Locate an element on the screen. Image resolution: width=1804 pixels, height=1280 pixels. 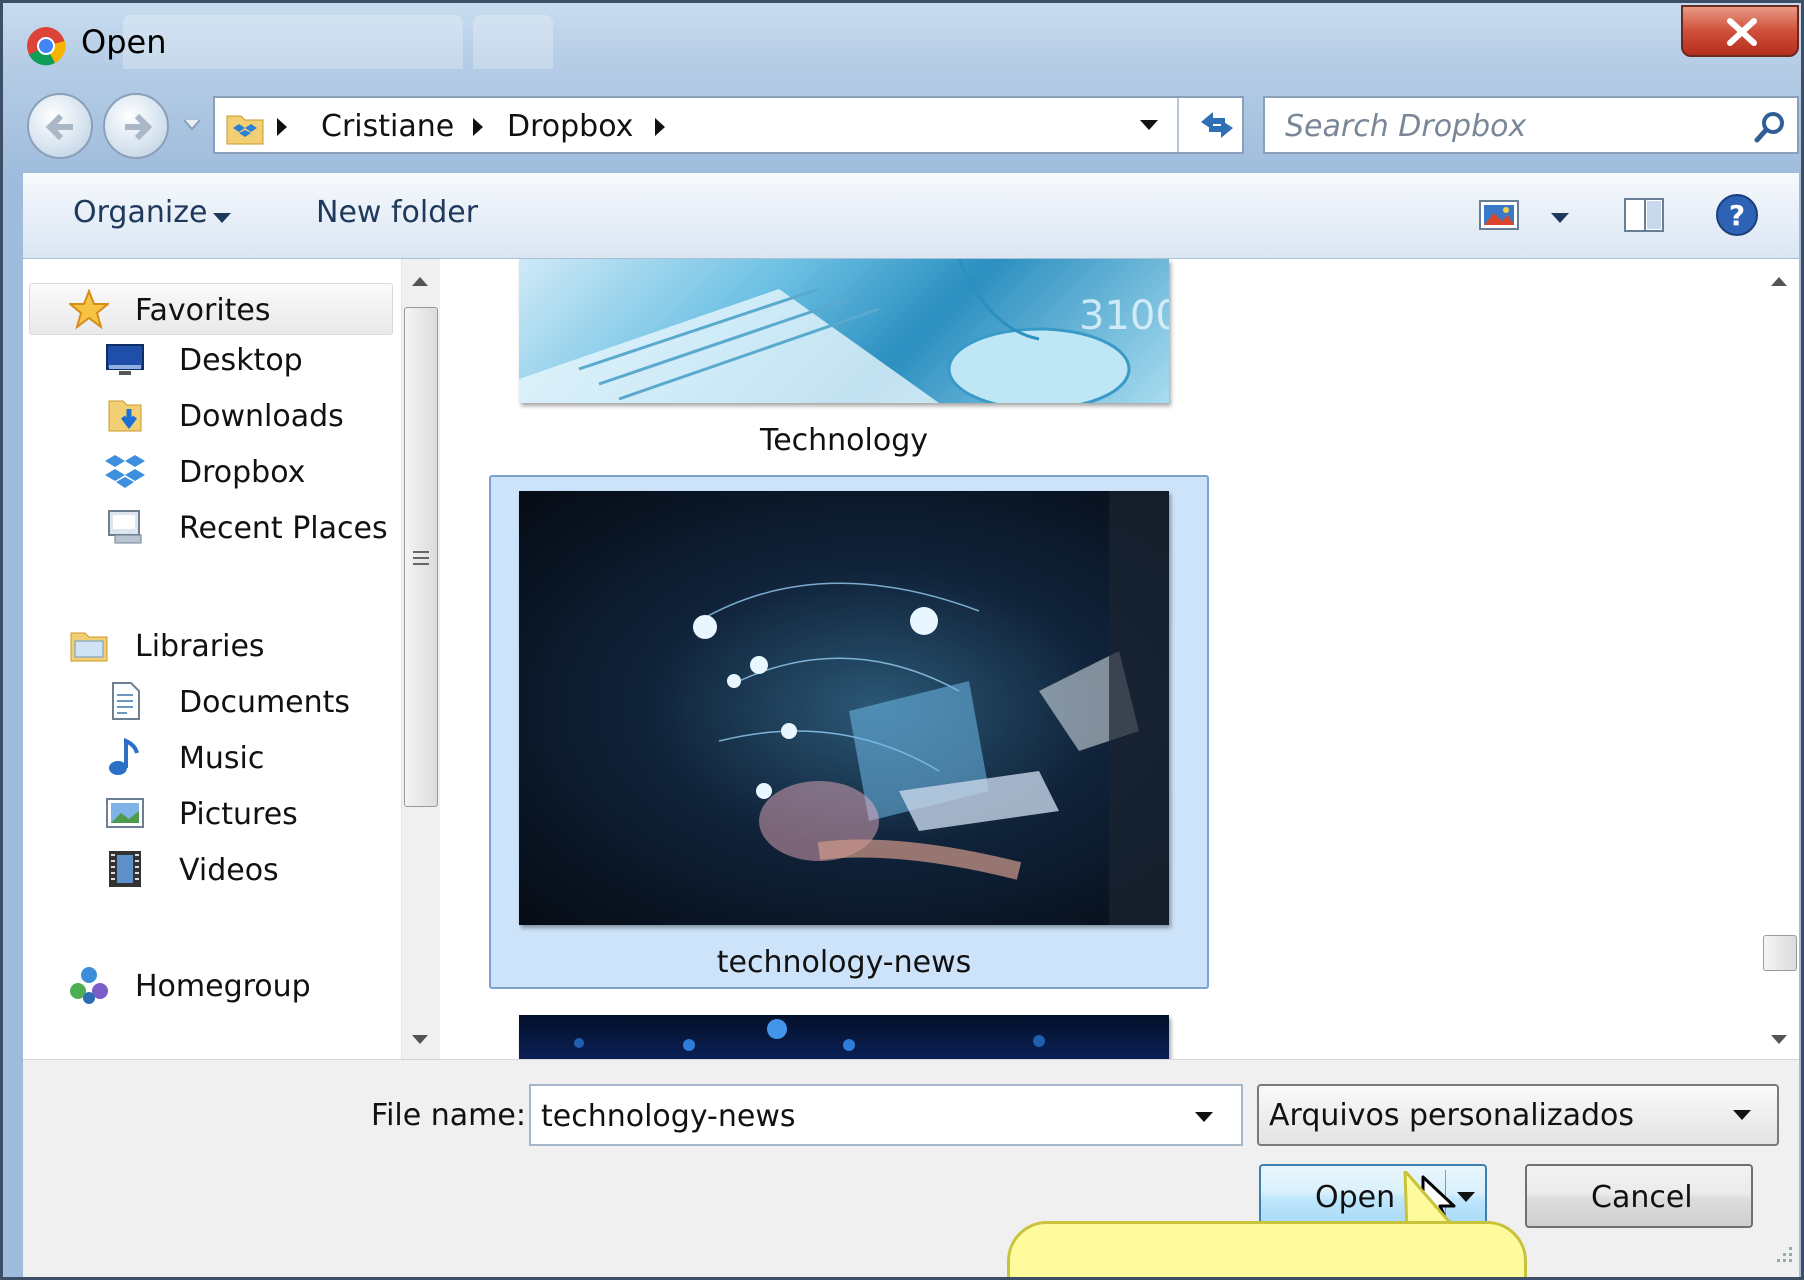
pictures-label: Pictures is located at coordinates (238, 814).